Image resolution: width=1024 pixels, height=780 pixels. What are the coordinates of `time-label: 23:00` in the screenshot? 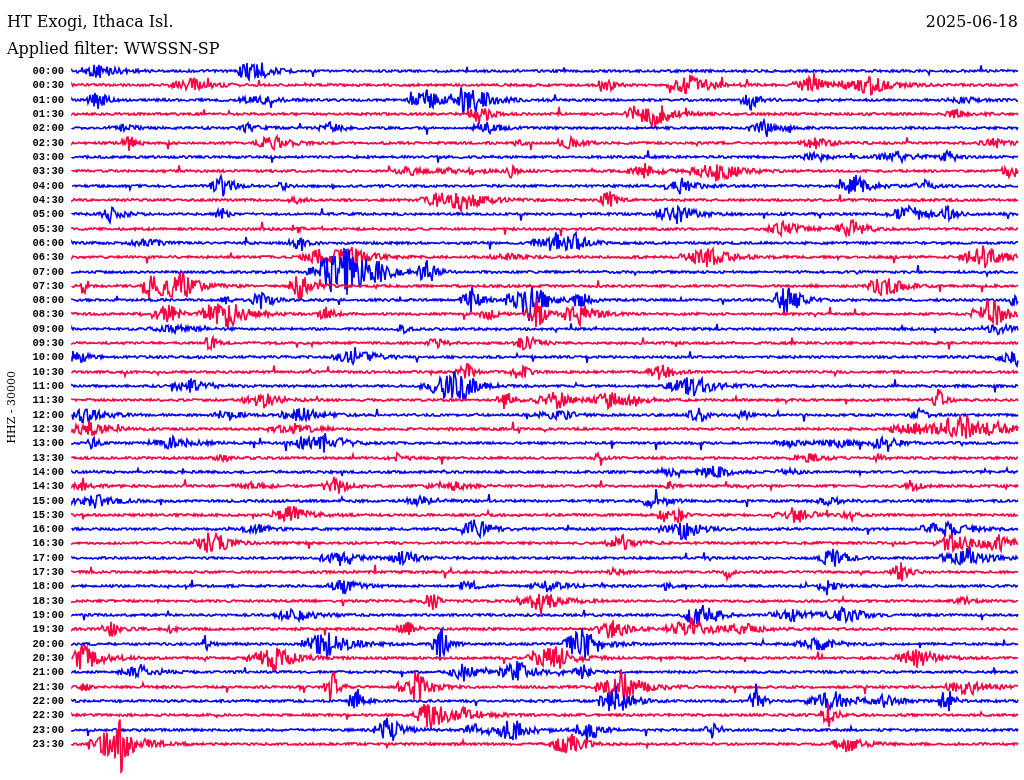 It's located at (47, 729).